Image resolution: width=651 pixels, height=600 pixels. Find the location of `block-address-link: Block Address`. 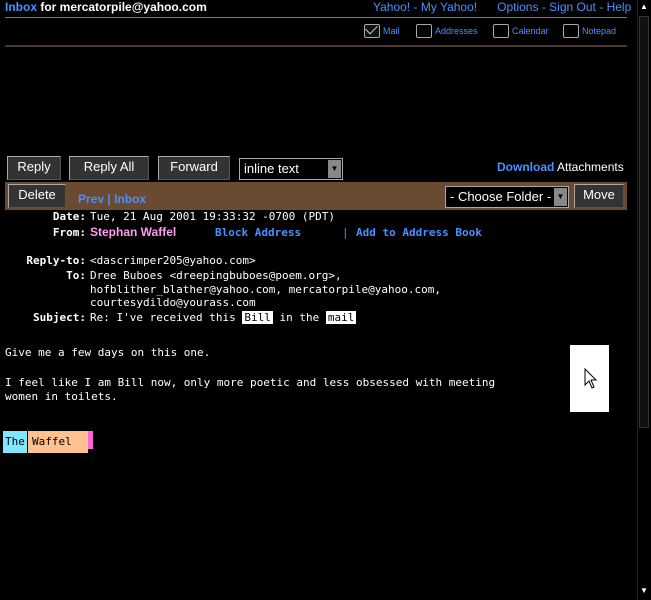

block-address-link: Block Address is located at coordinates (258, 233).